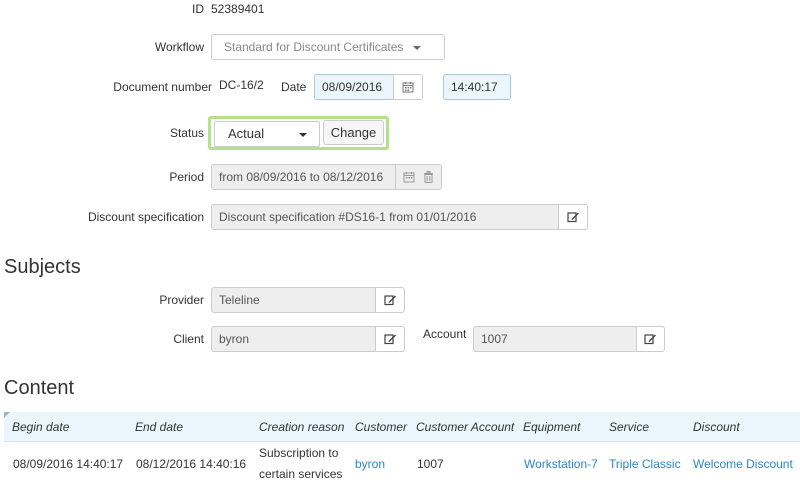 This screenshot has width=800, height=484. Describe the element at coordinates (716, 427) in the screenshot. I see `col-discount: Discount` at that location.